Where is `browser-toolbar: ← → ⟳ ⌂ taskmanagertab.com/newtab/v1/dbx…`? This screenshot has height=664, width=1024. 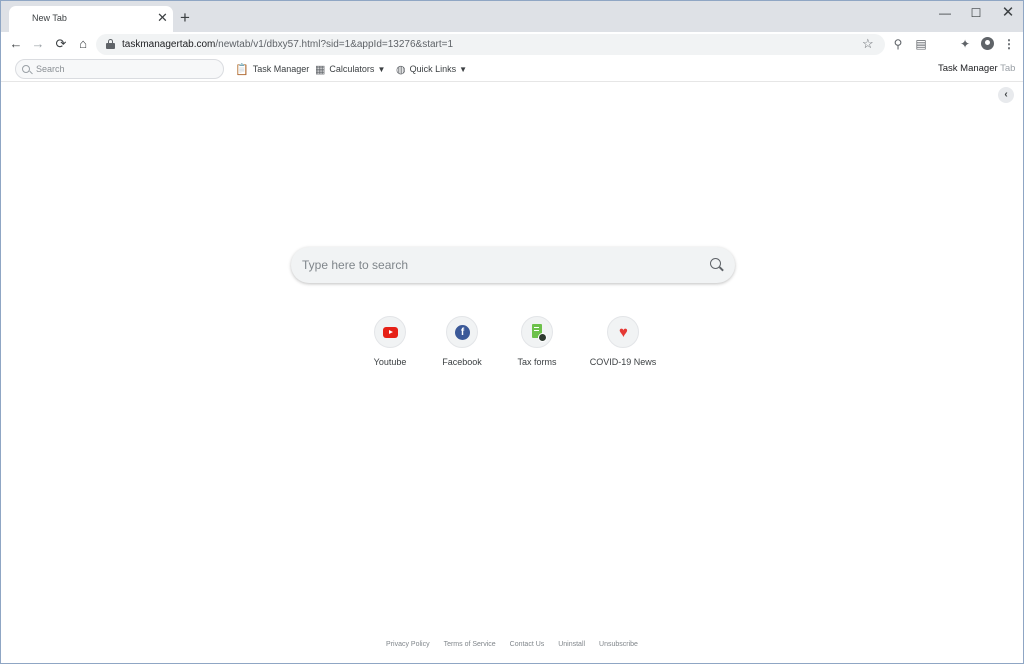 browser-toolbar: ← → ⟳ ⌂ taskmanagertab.com/newtab/v1/dbx… is located at coordinates (512, 44).